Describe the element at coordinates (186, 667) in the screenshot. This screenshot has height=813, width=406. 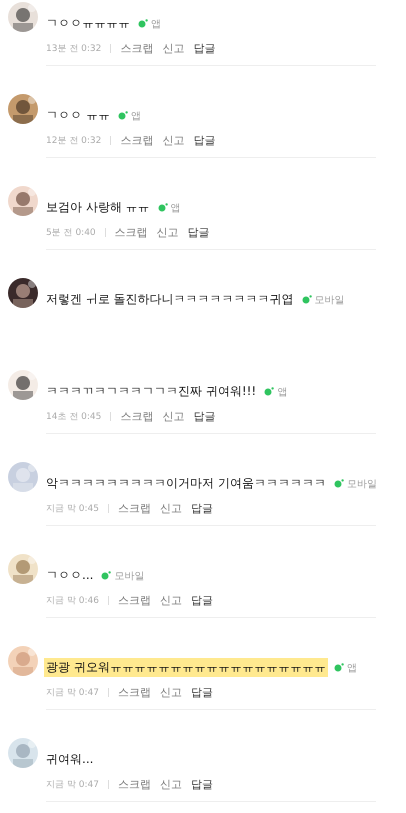
I see `comment-text: 광광 귀오워ㅠㅠㅠㅠㅠㅠㅠㅠㅠㅠㅠㅠㅠㅠㅠㅠㅠㅠ` at that location.